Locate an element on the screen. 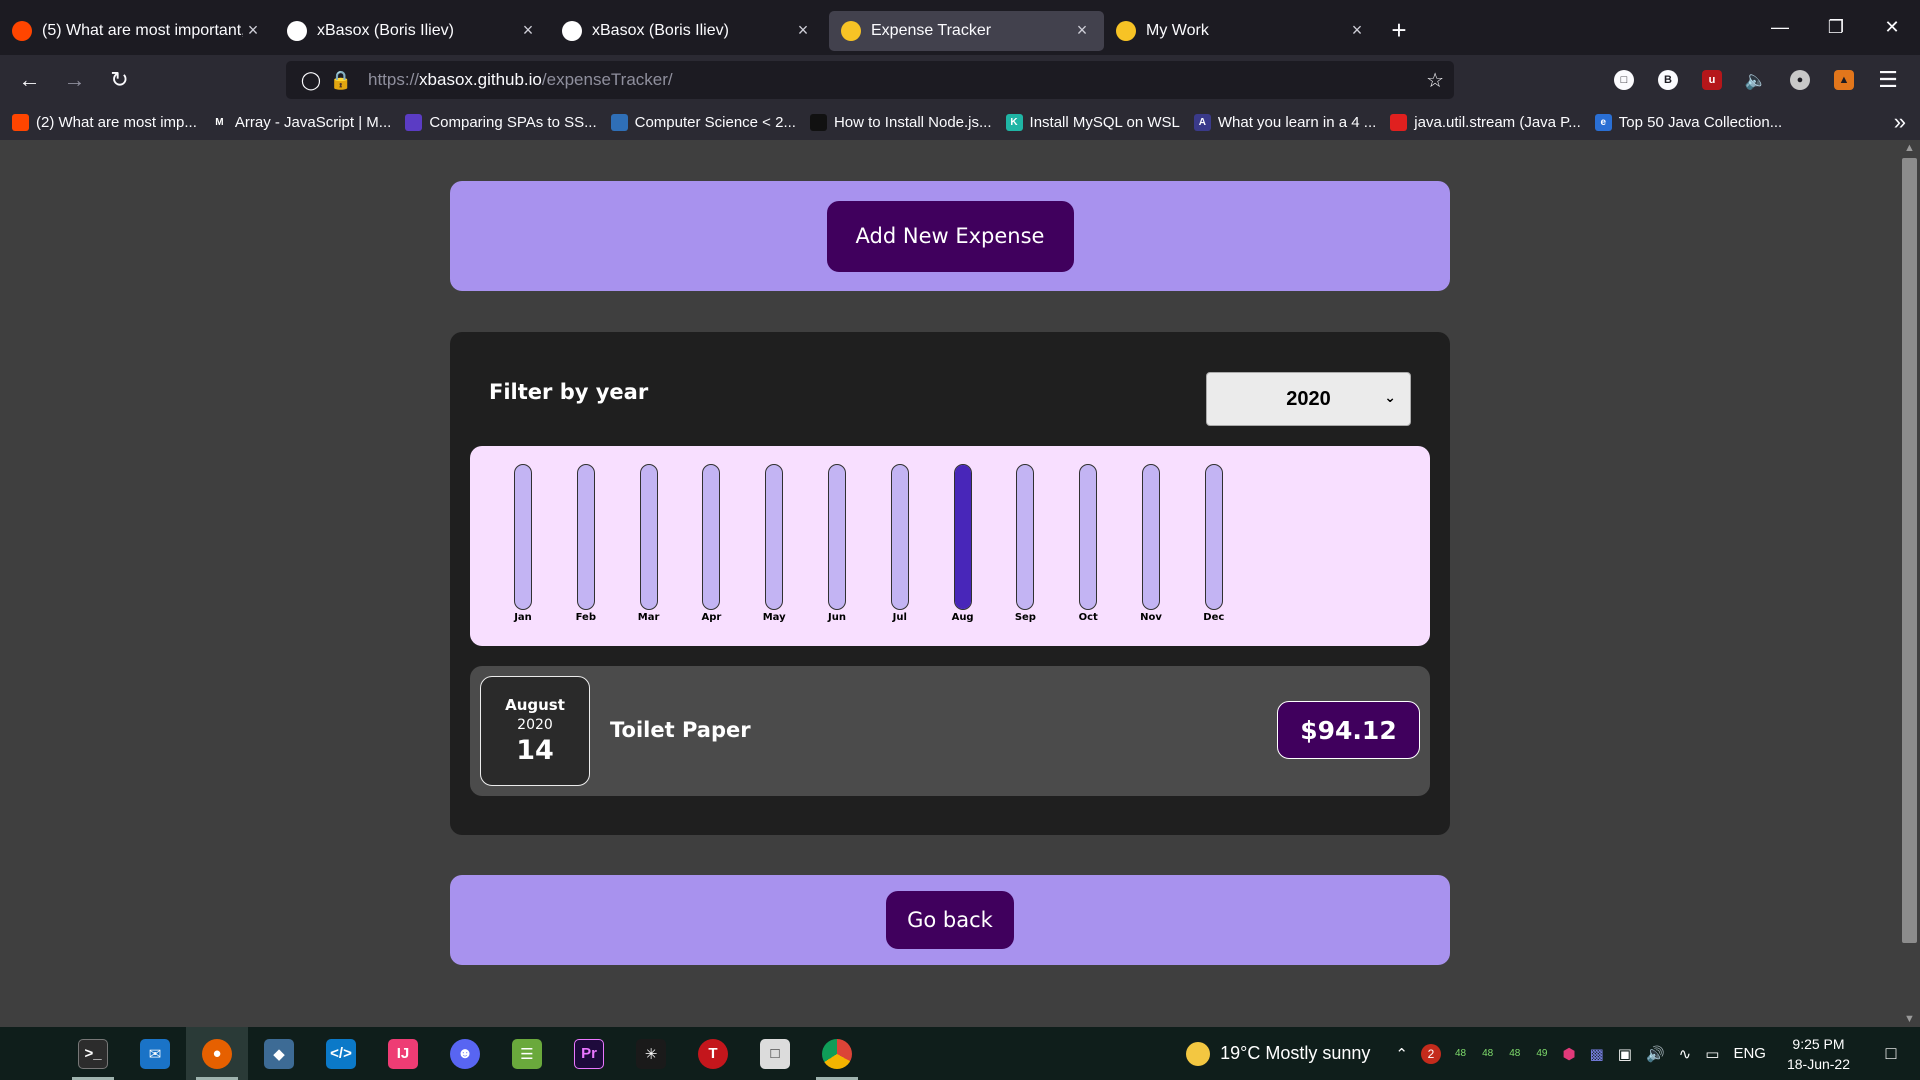  tab-1: (5) What are most important, m × is located at coordinates (137, 31).